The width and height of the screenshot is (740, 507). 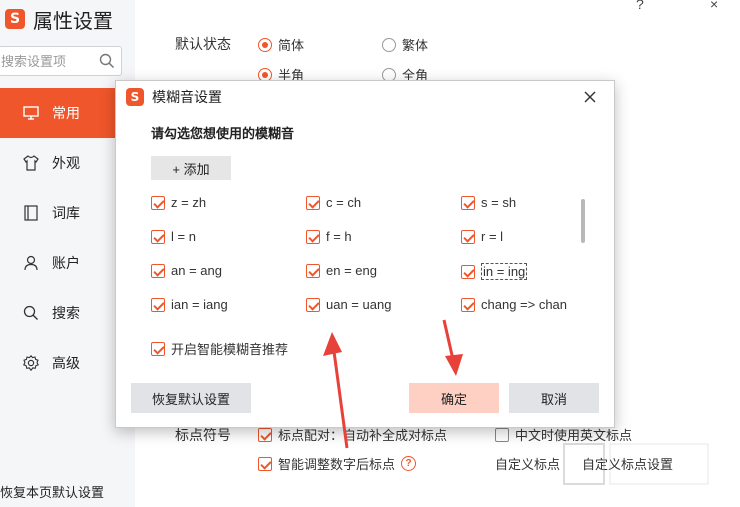 What do you see at coordinates (365, 97) in the screenshot?
I see `dialog-titlebar: S 模糊音设置` at bounding box center [365, 97].